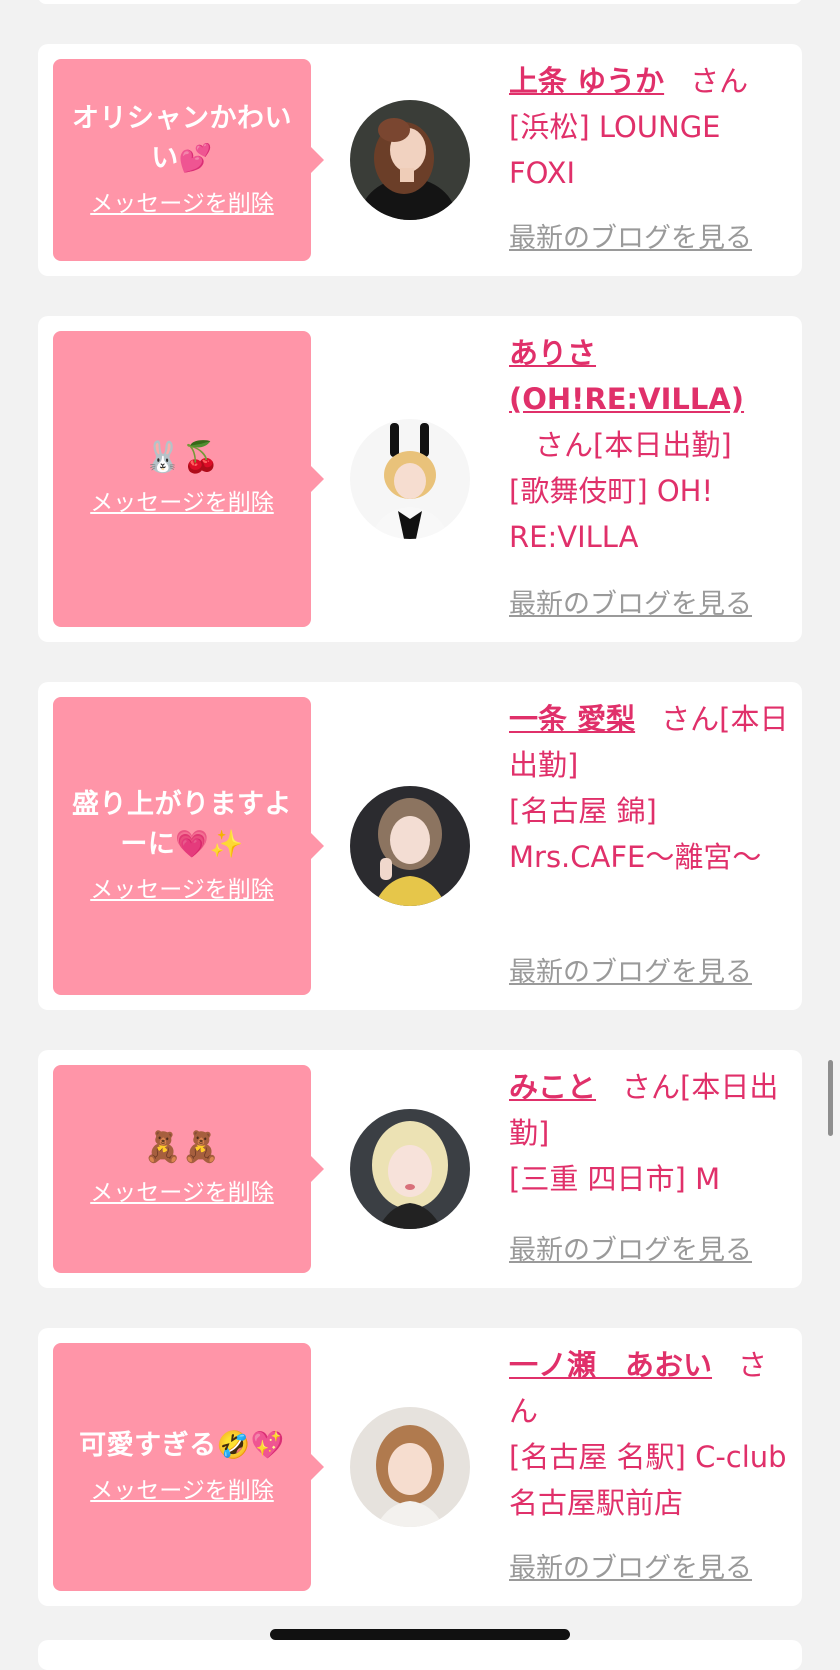 Image resolution: width=840 pixels, height=1670 pixels. Describe the element at coordinates (182, 457) in the screenshot. I see `message-text: 🐰🍒` at that location.